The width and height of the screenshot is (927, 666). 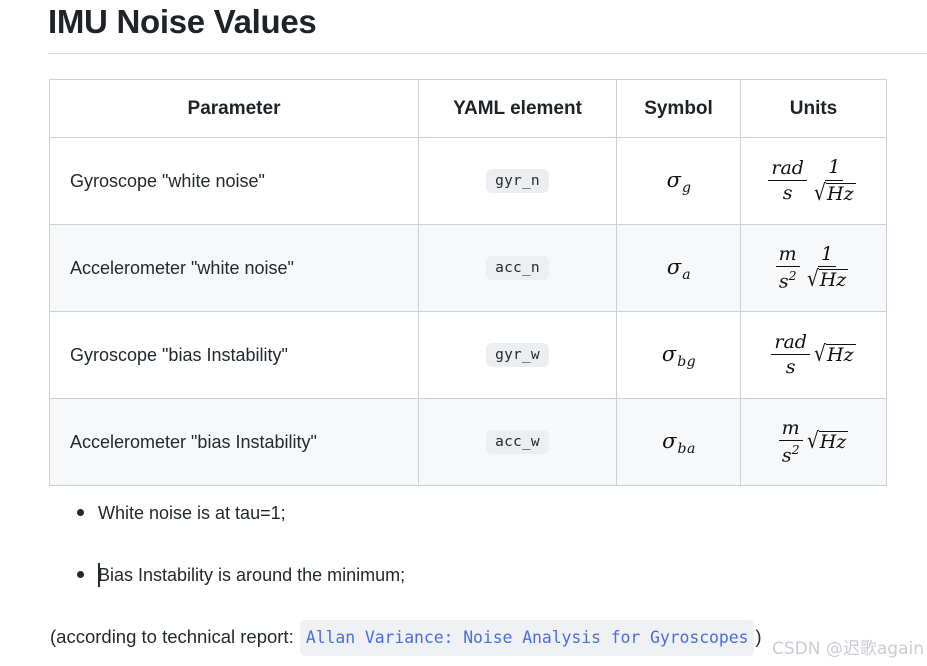 I want to click on cell-units: m s2 √ Hz, so click(x=813, y=442).